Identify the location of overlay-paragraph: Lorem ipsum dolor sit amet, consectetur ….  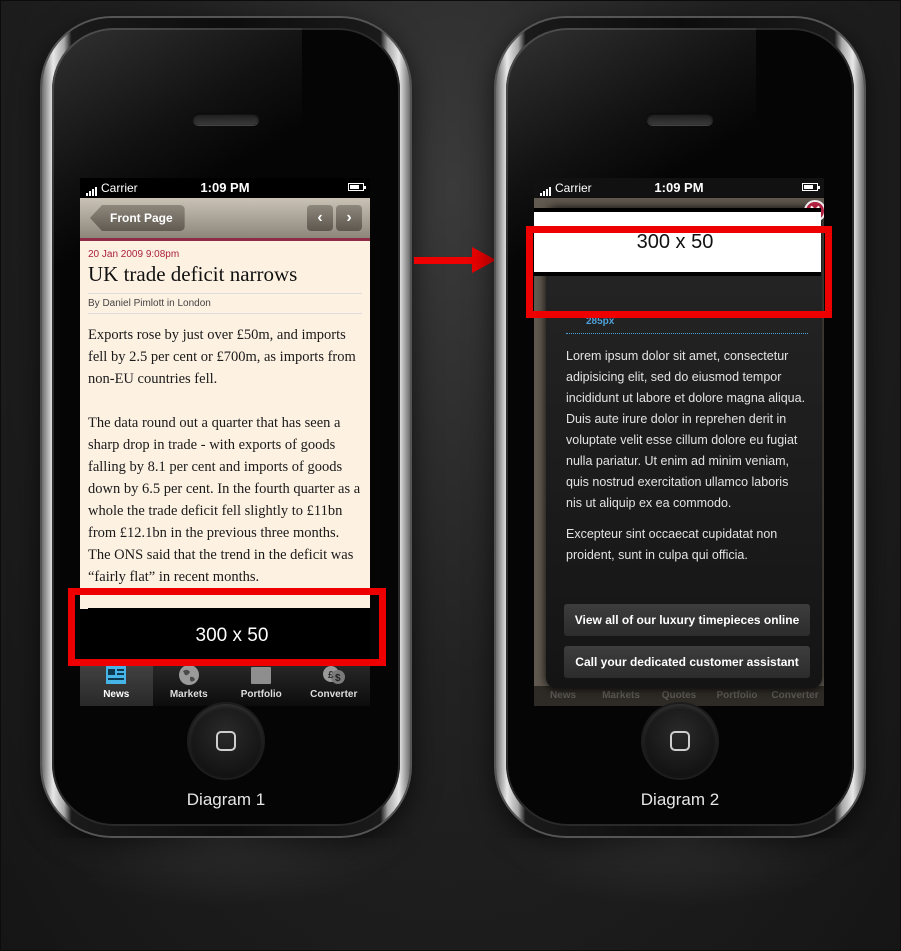
(686, 429).